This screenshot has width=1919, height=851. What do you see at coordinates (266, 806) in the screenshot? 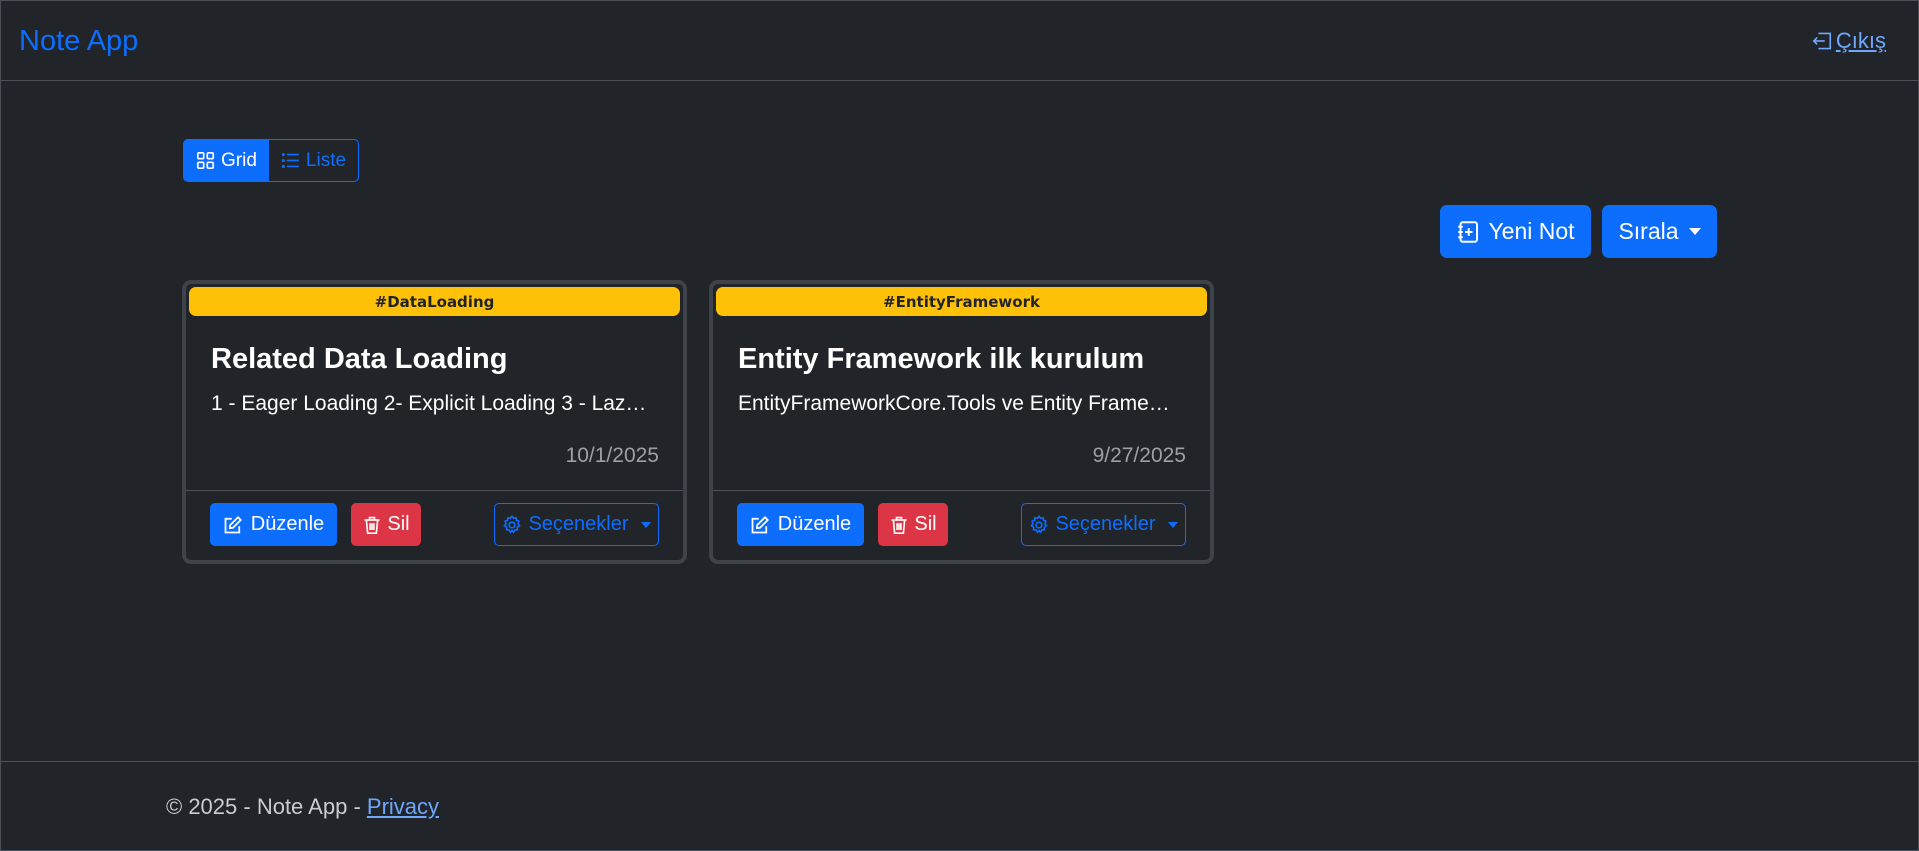
I see `copyright-text: © 2025 - Note App -` at bounding box center [266, 806].